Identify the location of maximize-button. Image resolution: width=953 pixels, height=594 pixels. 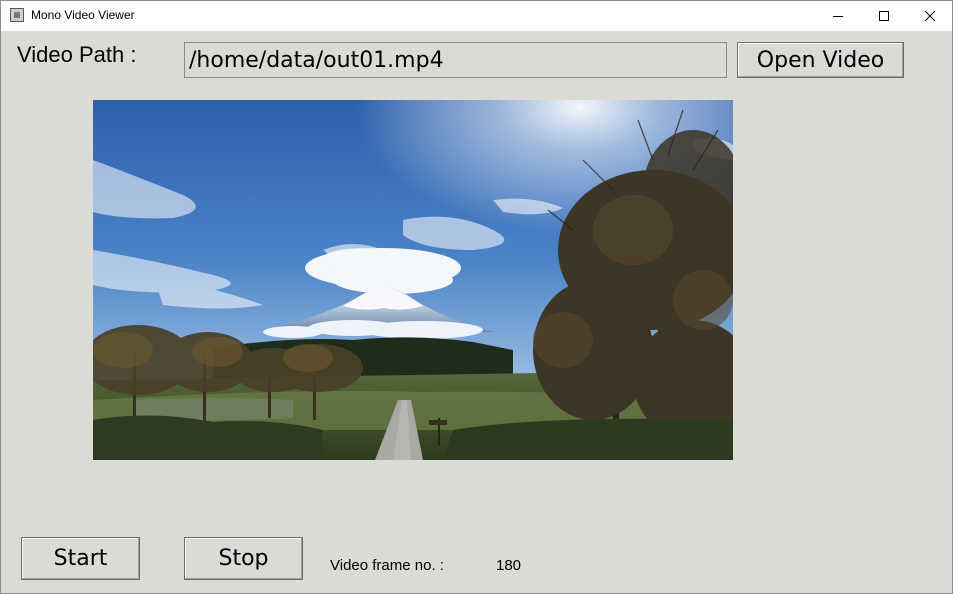
(884, 16).